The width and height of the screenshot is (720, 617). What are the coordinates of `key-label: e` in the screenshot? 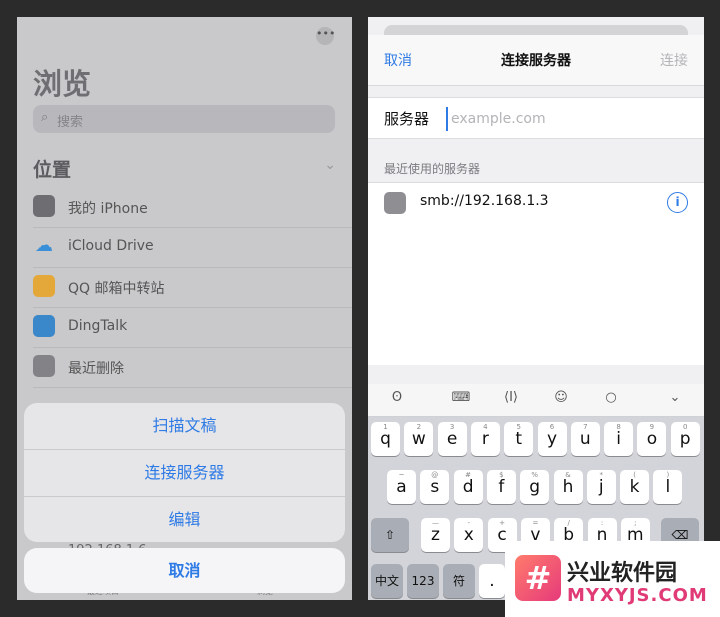 It's located at (452, 439).